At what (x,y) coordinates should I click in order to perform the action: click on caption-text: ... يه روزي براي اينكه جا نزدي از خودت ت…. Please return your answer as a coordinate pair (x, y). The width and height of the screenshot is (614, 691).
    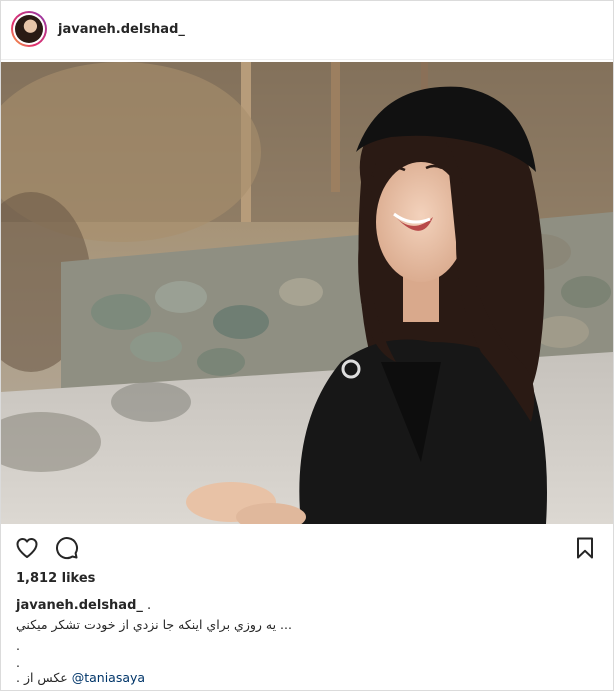
    Looking at the image, I should click on (154, 624).